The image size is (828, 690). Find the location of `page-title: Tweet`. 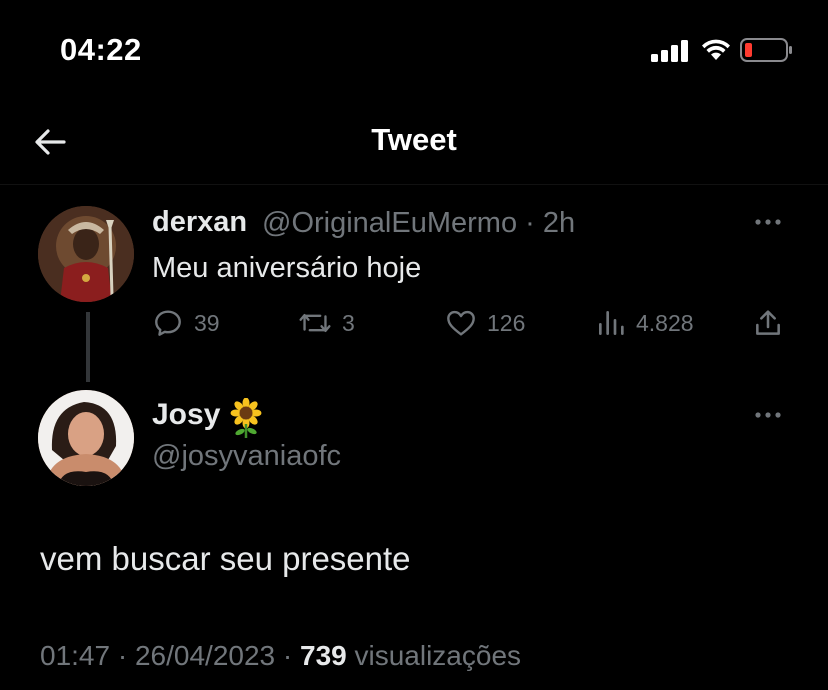

page-title: Tweet is located at coordinates (414, 139).